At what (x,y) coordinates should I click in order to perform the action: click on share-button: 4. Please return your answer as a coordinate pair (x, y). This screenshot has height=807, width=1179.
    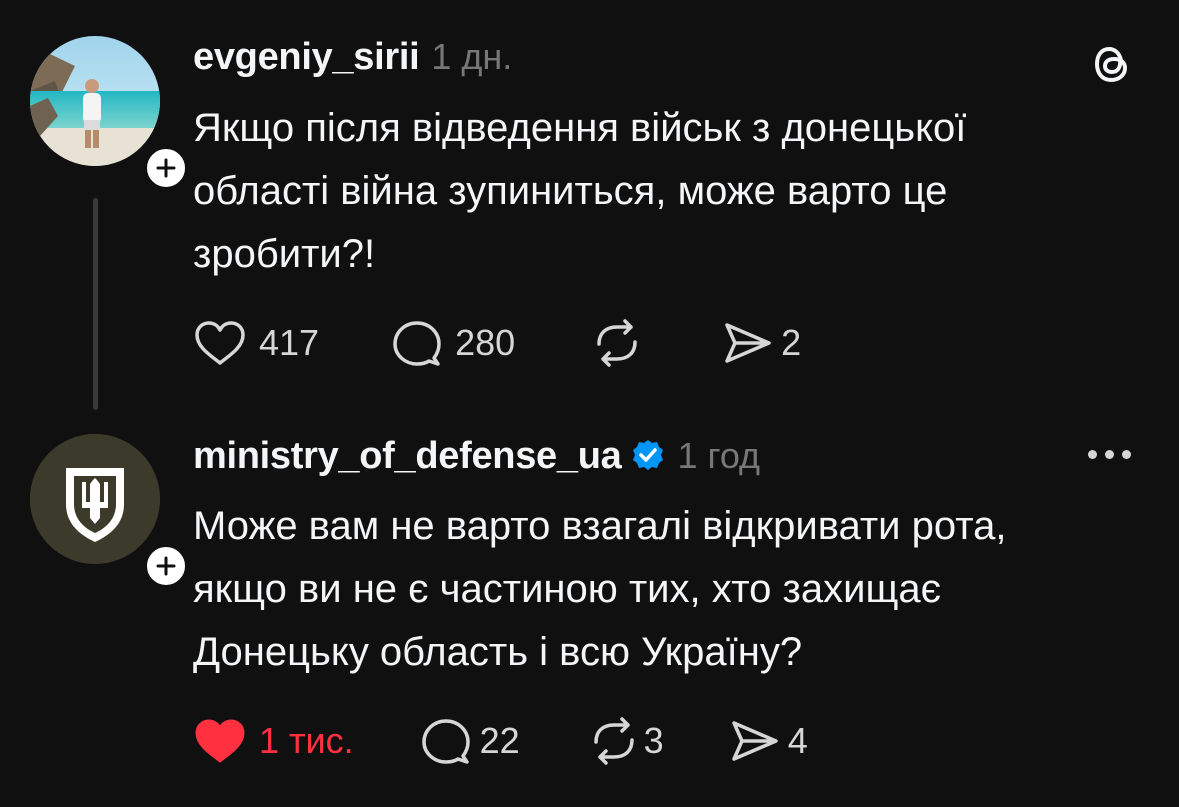
    Looking at the image, I should click on (769, 741).